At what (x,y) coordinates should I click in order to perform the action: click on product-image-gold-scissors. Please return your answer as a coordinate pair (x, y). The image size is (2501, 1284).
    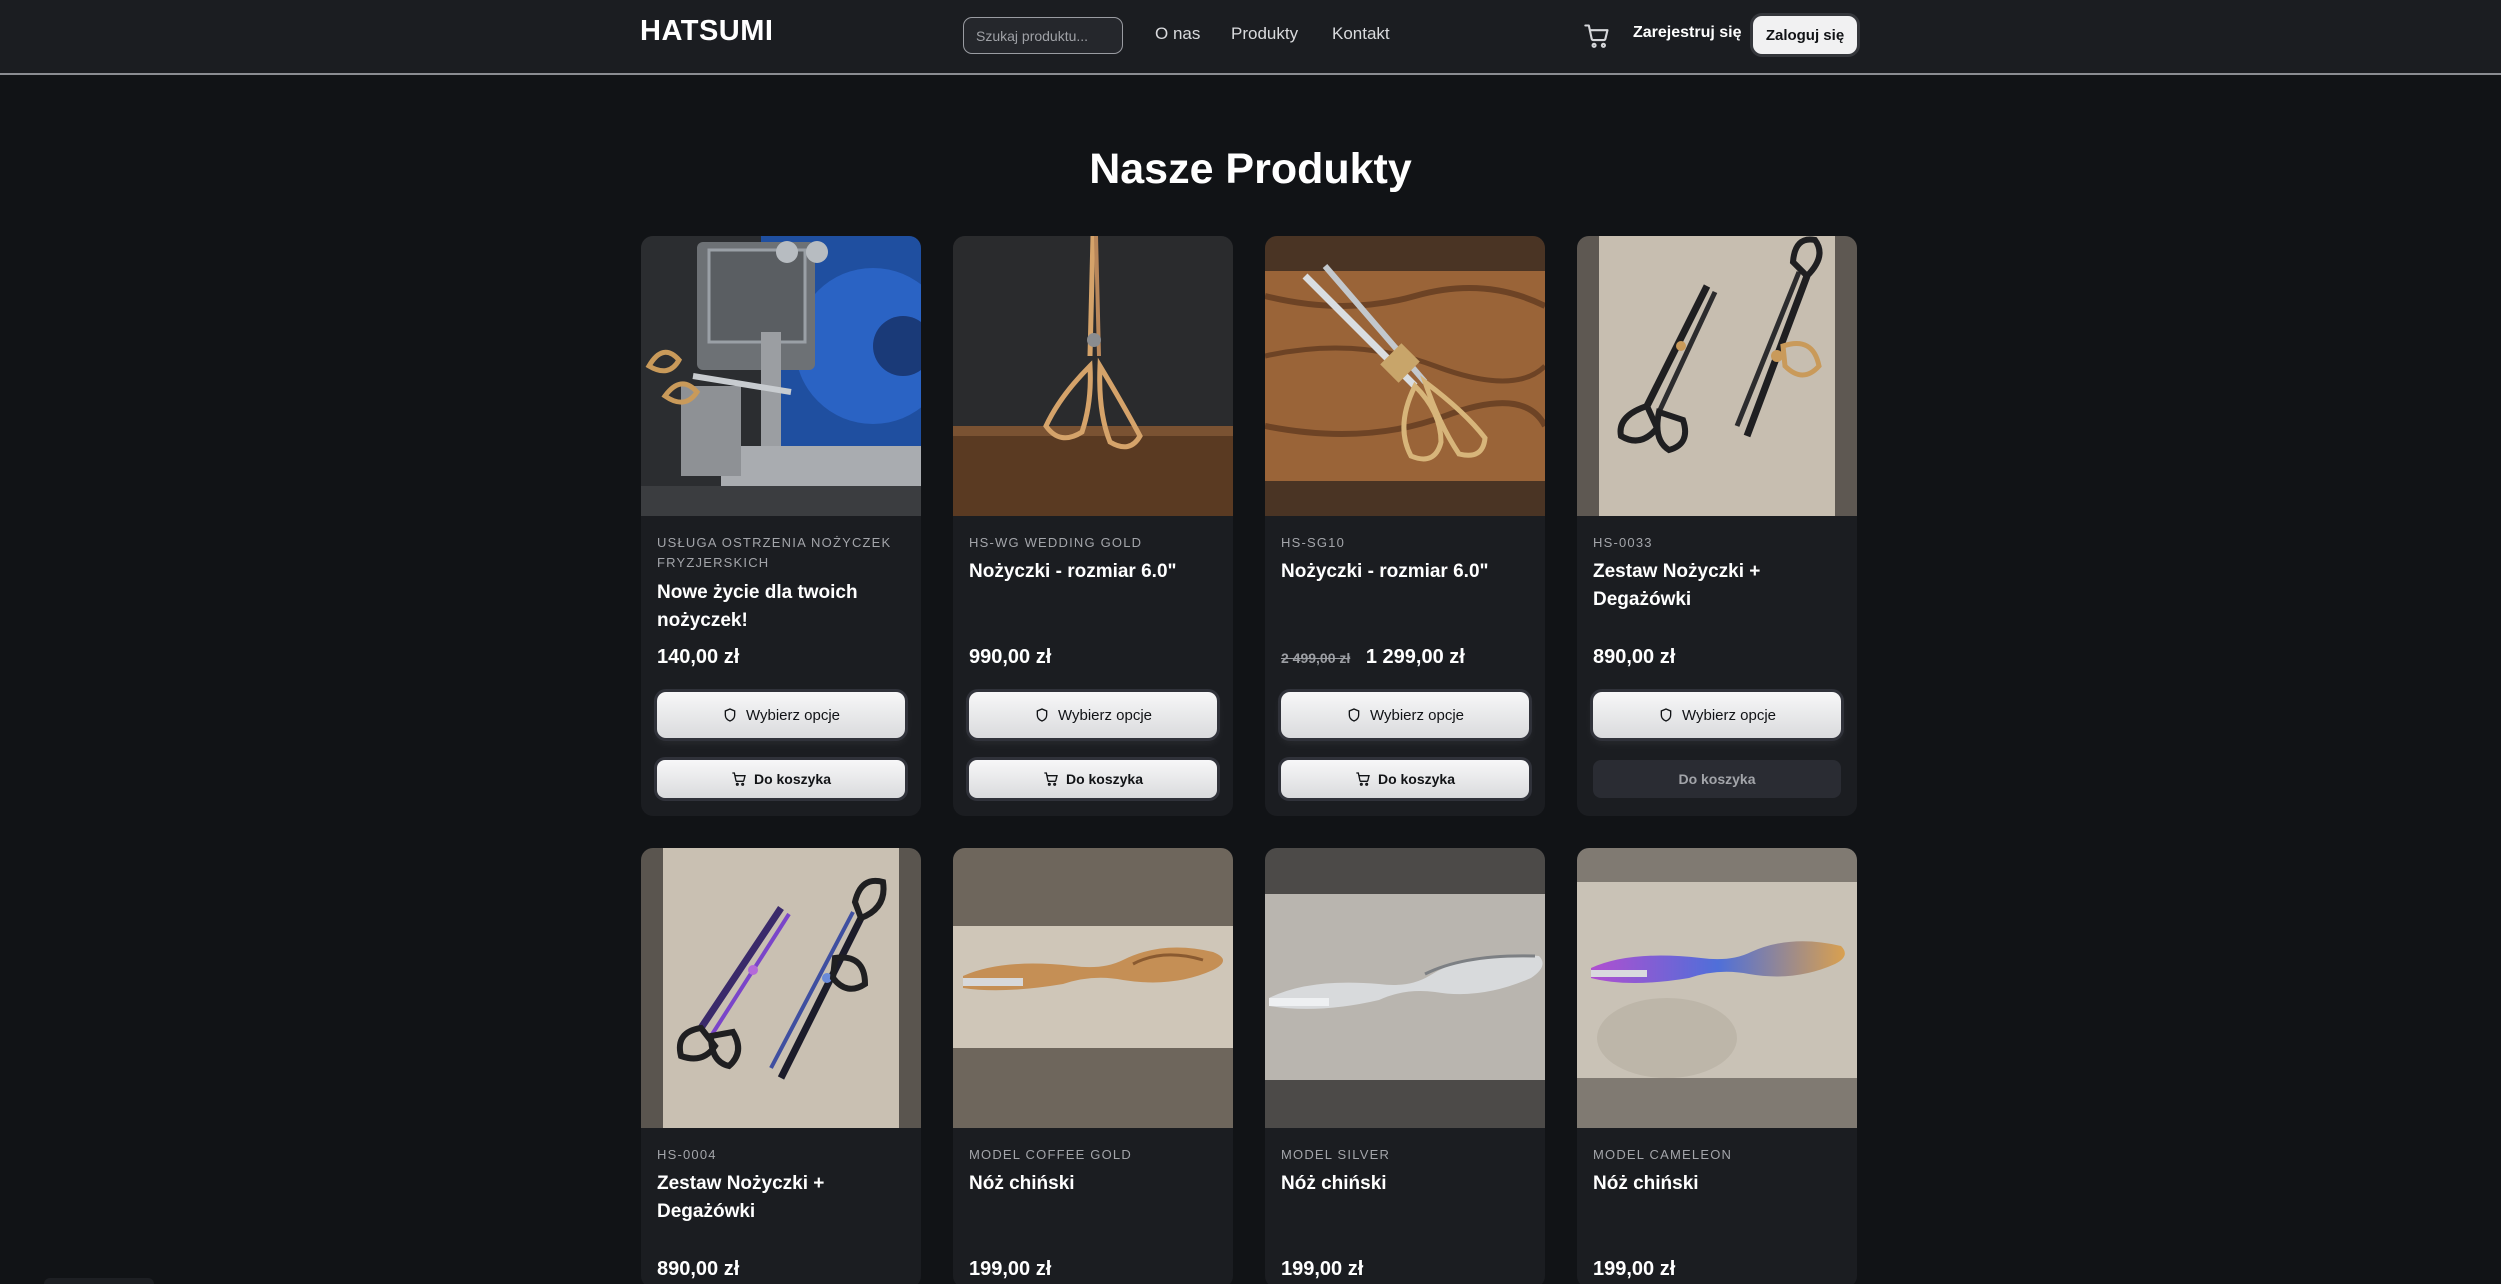
    Looking at the image, I should click on (1093, 376).